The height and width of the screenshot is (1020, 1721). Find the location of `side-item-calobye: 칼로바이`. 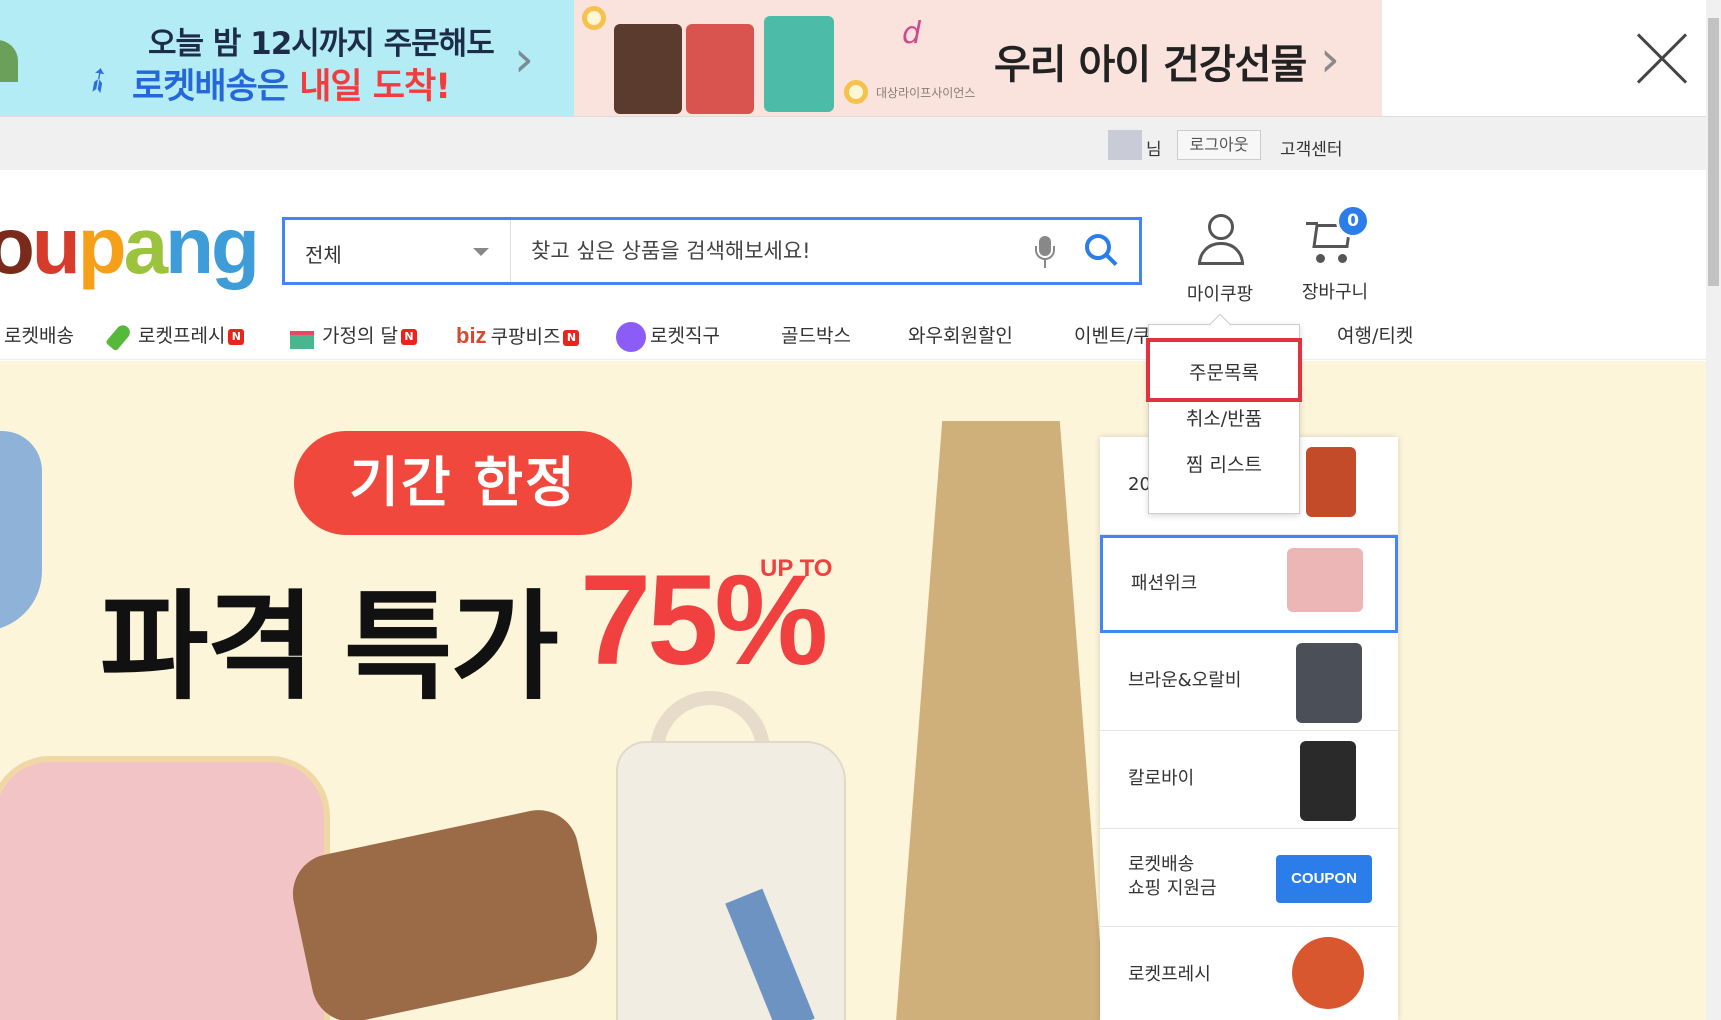

side-item-calobye: 칼로바이 is located at coordinates (1249, 780).